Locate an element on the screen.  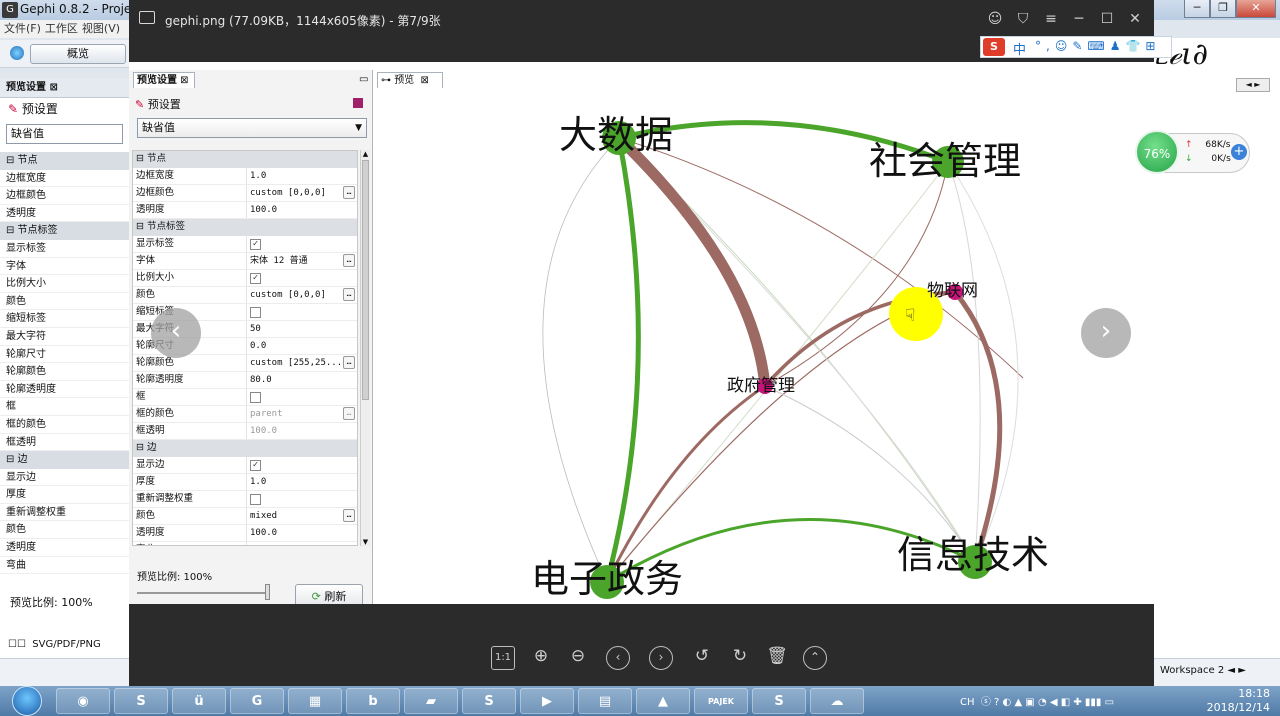
start-button is located at coordinates (29, 701).